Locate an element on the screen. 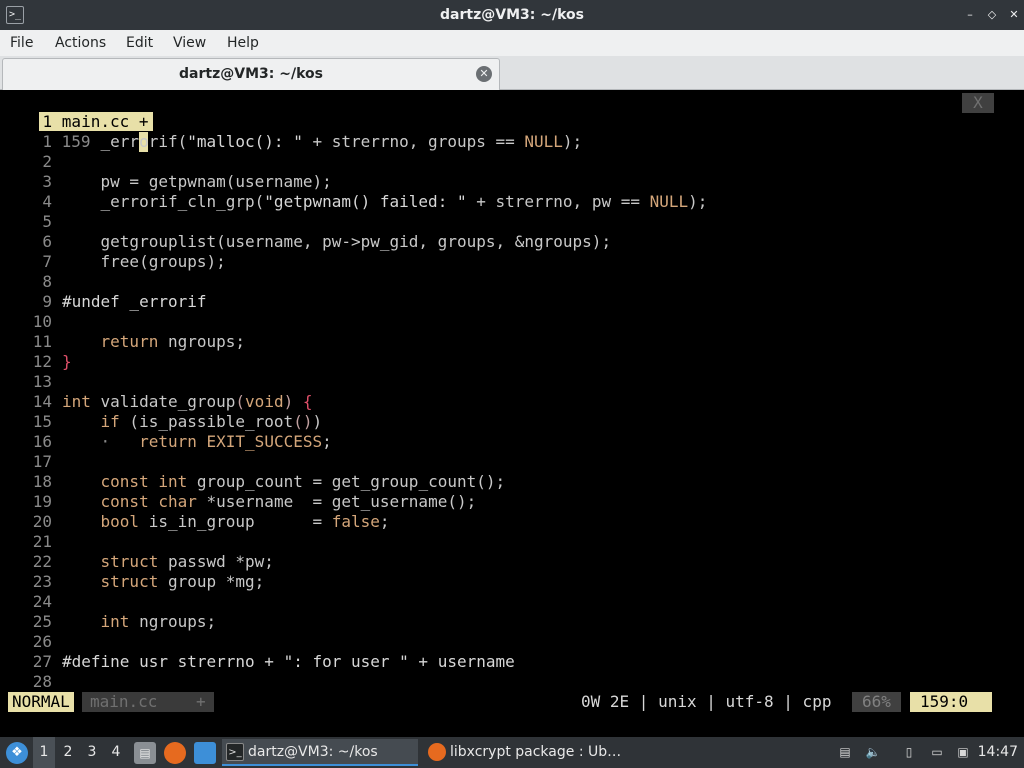 Image resolution: width=1024 pixels, height=768 pixels. line-code: int ngroups; is located at coordinates (134, 621).